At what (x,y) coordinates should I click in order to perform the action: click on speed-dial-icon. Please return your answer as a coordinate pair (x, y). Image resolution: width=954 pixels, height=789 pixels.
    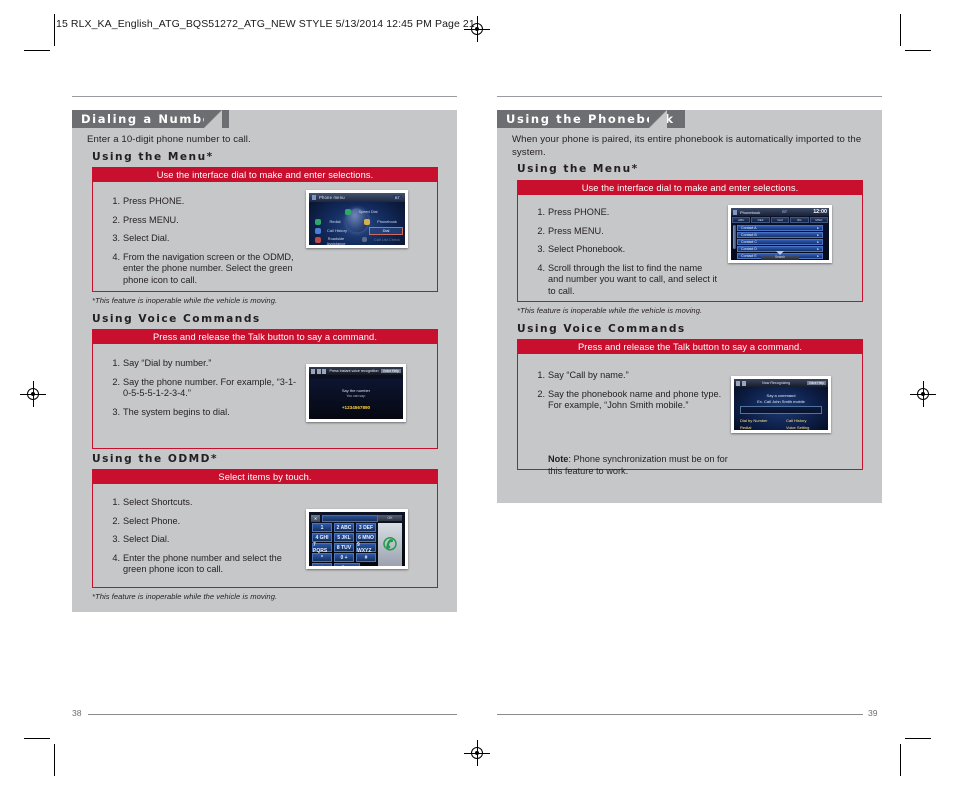
    Looking at the image, I should click on (348, 212).